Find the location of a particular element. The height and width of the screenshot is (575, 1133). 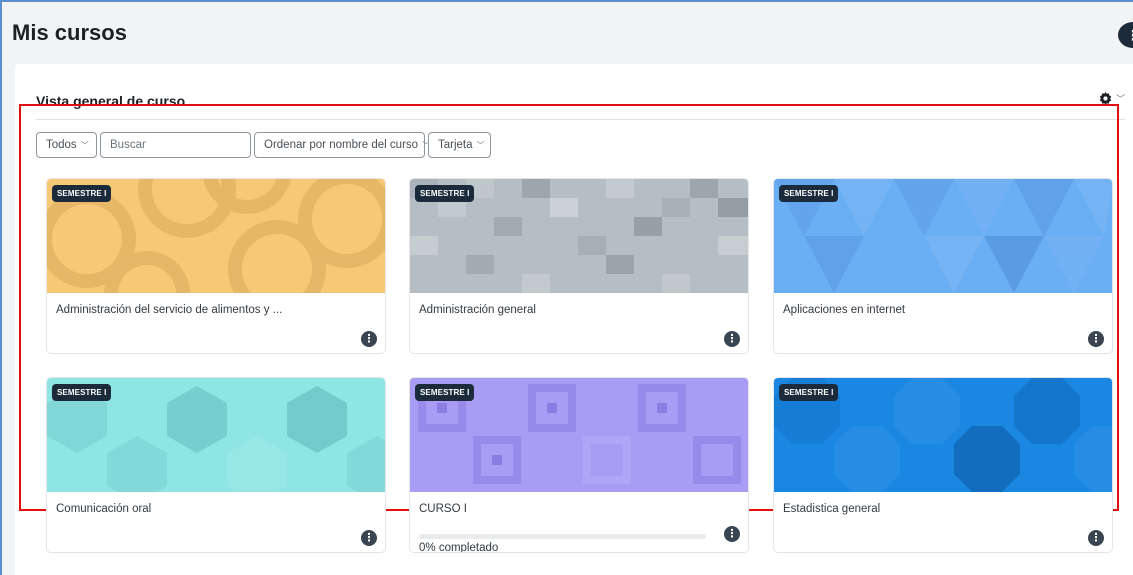

course-name-link: CURSO I is located at coordinates (443, 509).